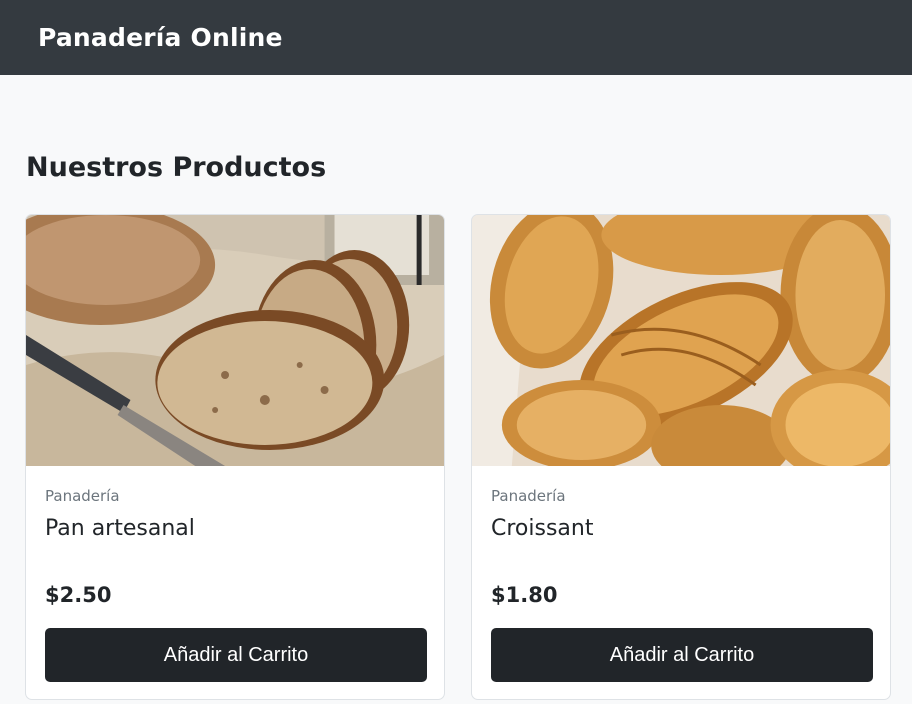 The width and height of the screenshot is (912, 704). What do you see at coordinates (524, 595) in the screenshot?
I see `product-price: $1.80` at bounding box center [524, 595].